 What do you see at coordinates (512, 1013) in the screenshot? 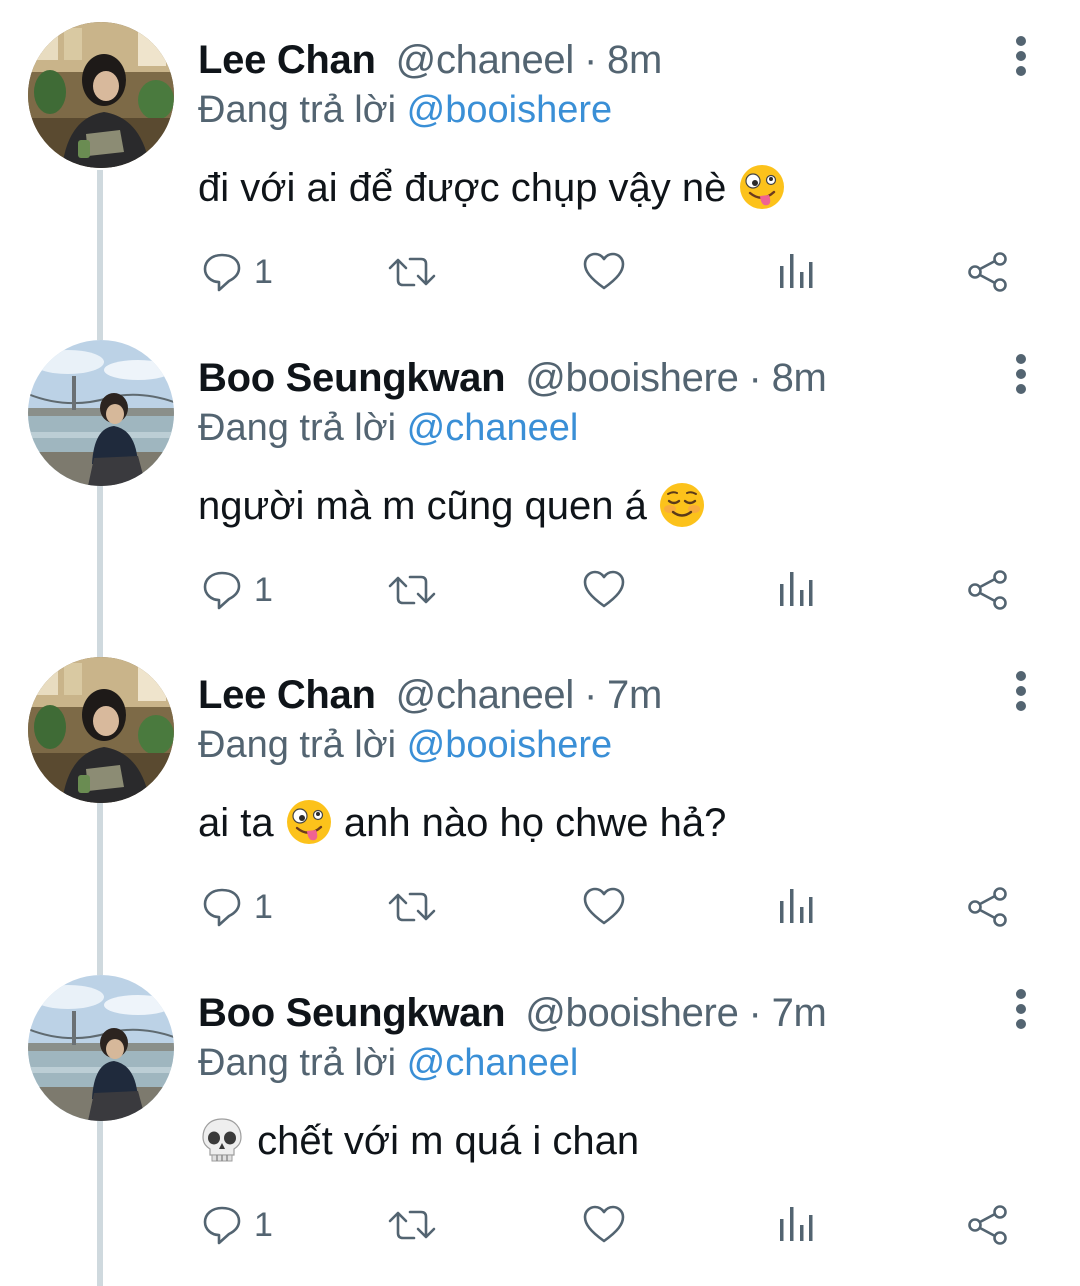
I see `tweet-header: Boo Seungkwan @booishere · 7m` at bounding box center [512, 1013].